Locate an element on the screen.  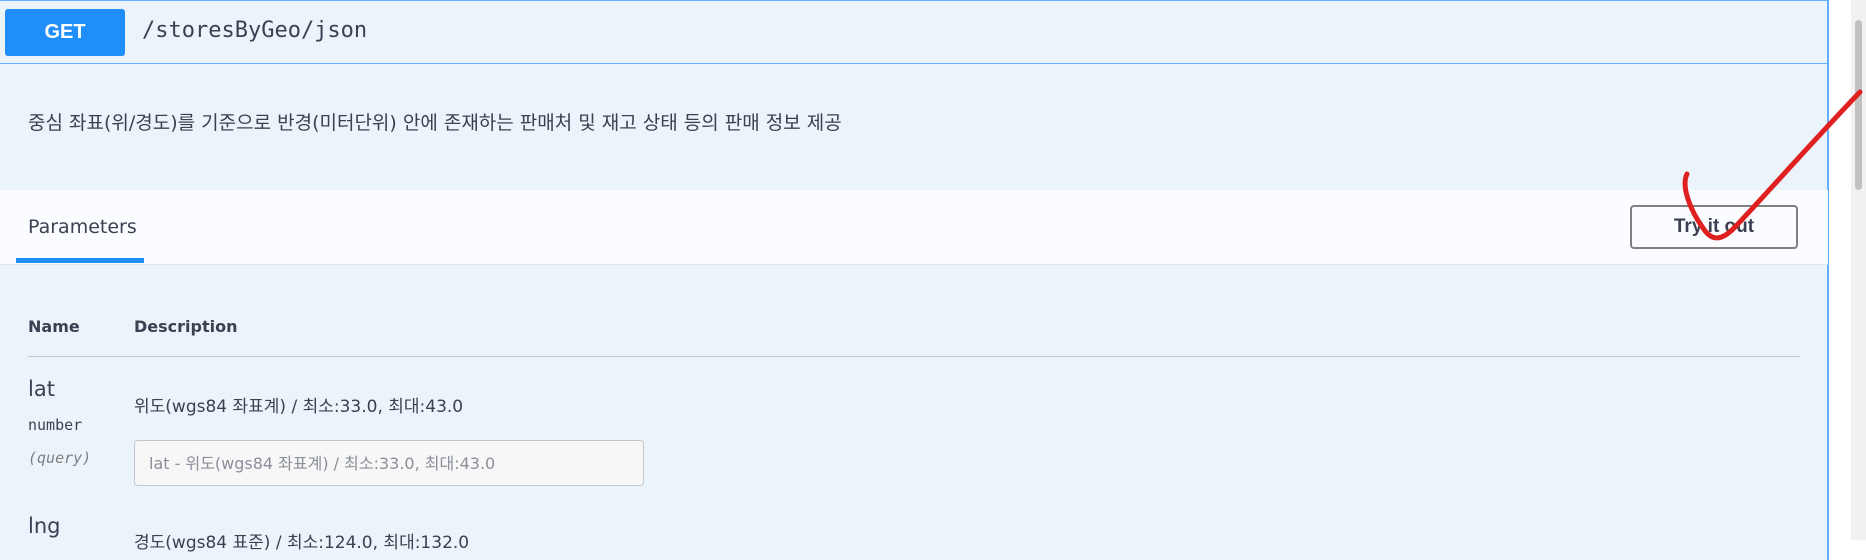
parameters-section-header: Parameters Try it out is located at coordinates (914, 227).